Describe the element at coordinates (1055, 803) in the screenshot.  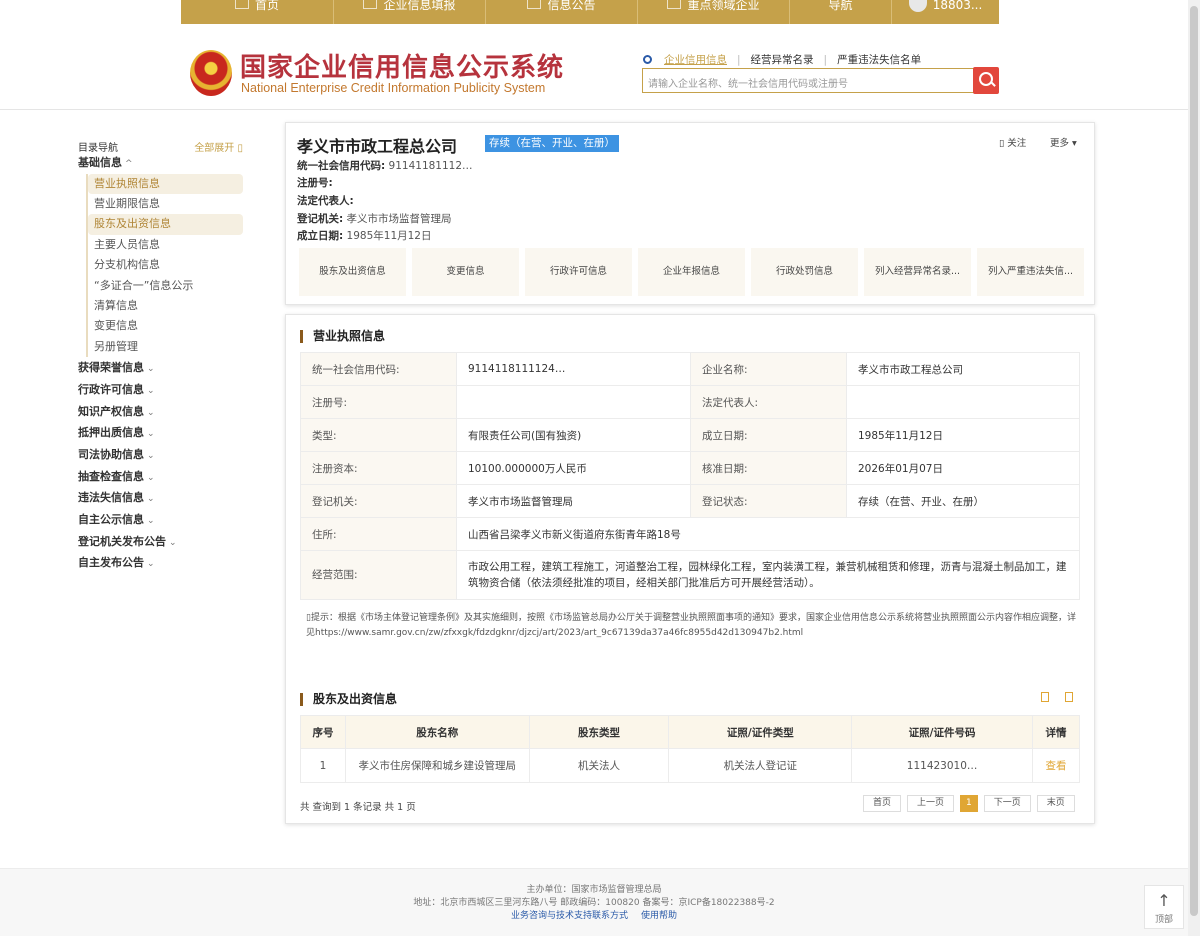
I see `last-page-button: 末页` at that location.